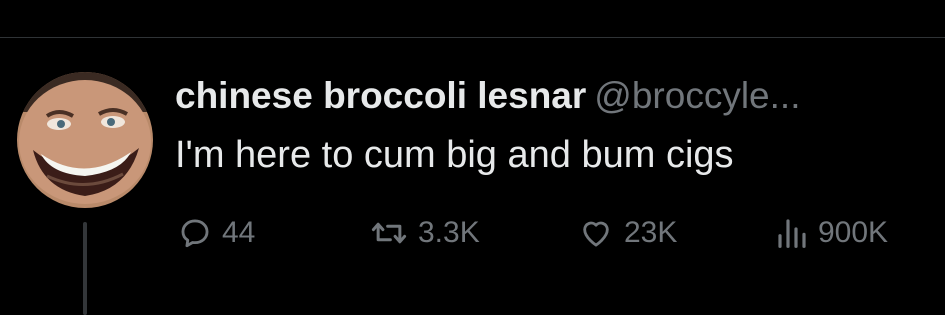 Image resolution: width=945 pixels, height=315 pixels. I want to click on reply-icon, so click(195, 233).